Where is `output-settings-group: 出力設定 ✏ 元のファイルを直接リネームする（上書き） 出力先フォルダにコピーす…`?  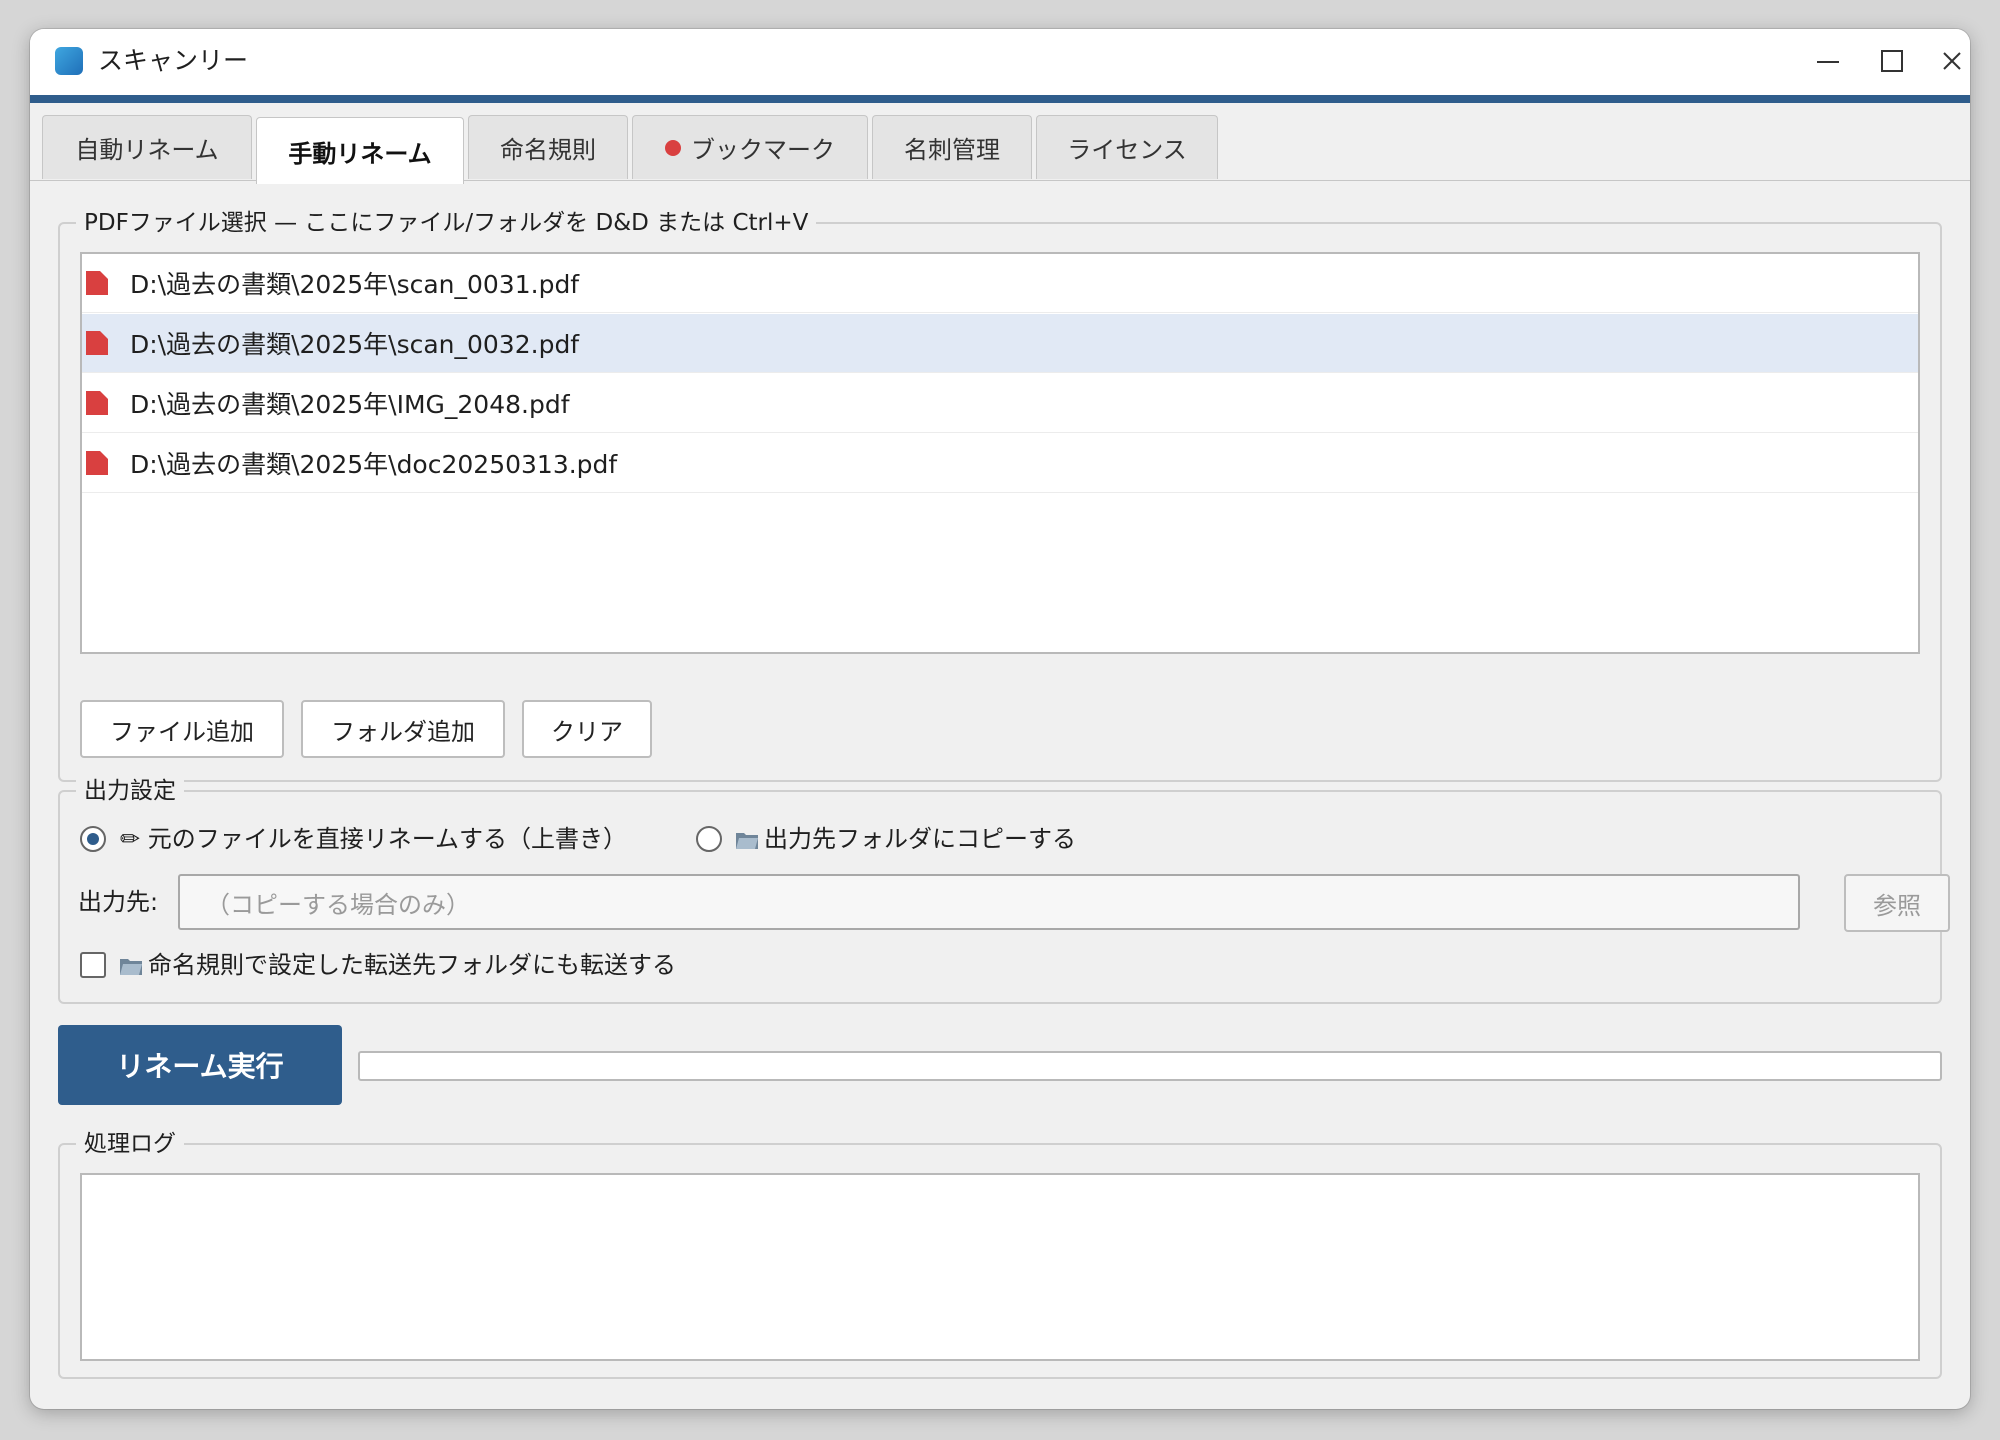 output-settings-group: 出力設定 ✏ 元のファイルを直接リネームする（上書き） 出力先フォルダにコピーす… is located at coordinates (1004, 890).